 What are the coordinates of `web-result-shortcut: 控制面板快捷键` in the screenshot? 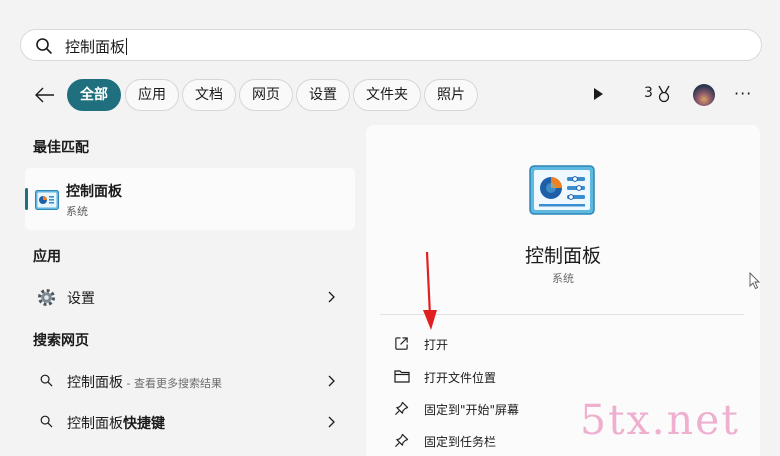 It's located at (190, 422).